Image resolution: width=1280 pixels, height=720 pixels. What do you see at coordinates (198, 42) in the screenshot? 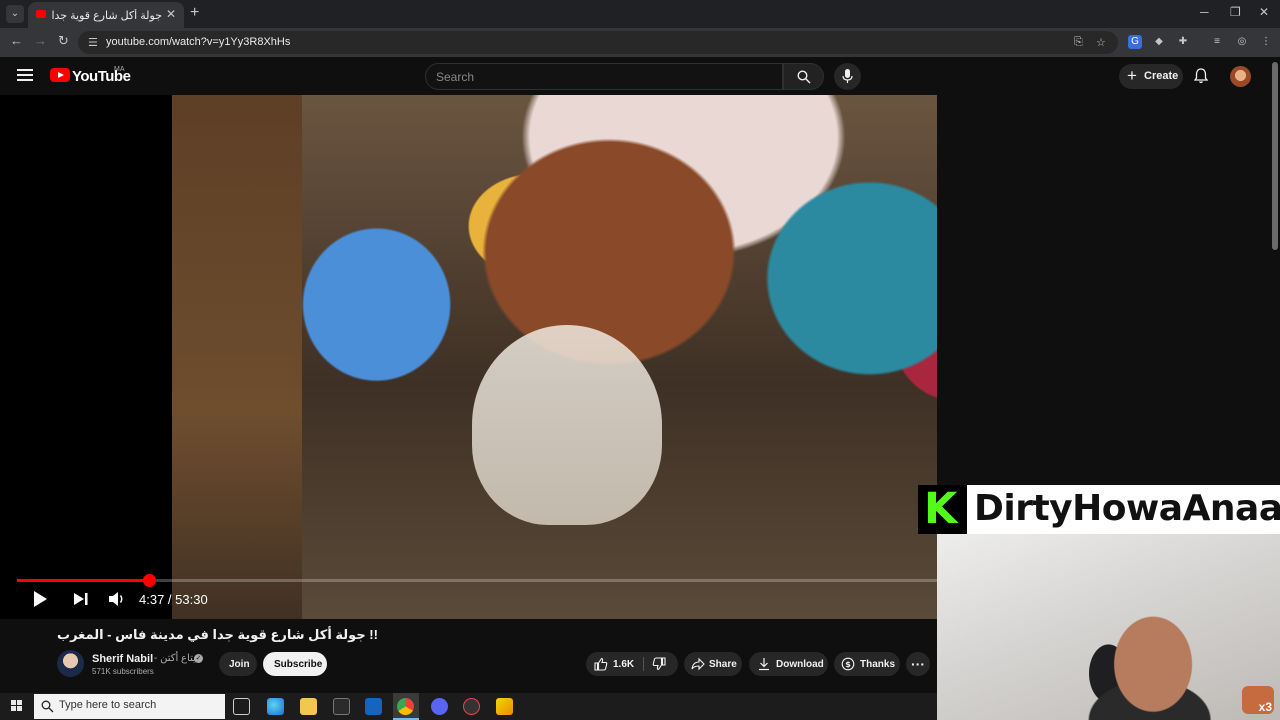
I see `address-url: youtube.com/watch?v=y1Yy3R8XhHs` at bounding box center [198, 42].